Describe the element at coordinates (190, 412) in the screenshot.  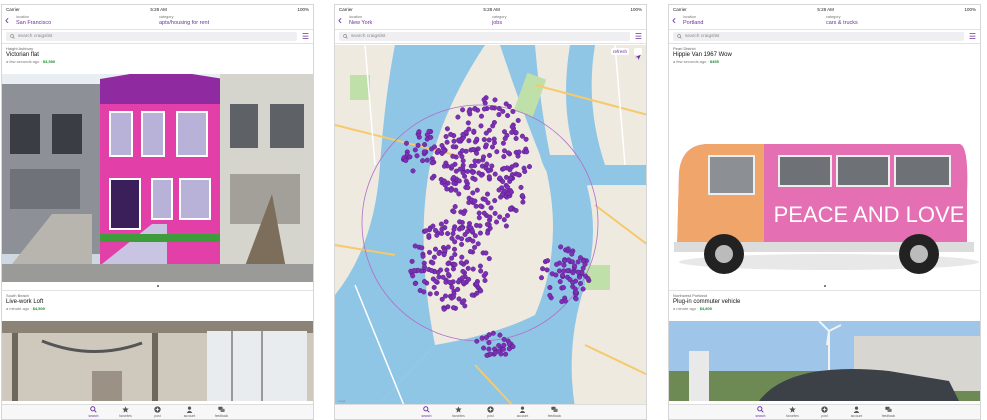
I see `tab-account: account` at that location.